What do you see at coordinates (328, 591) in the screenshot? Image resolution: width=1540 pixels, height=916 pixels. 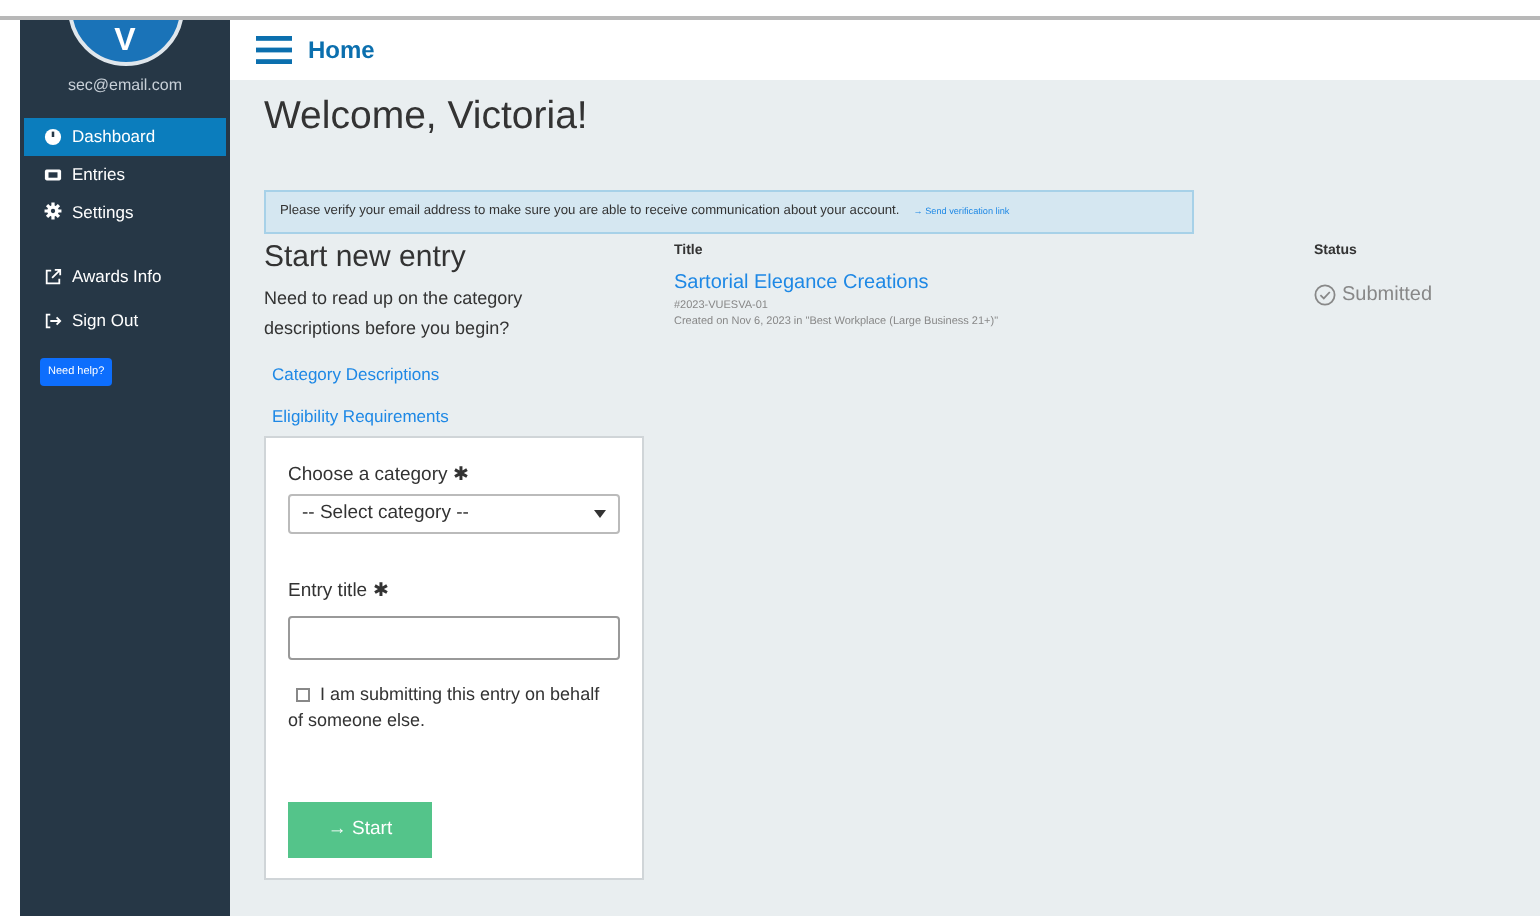 I see `field-label: Entry title` at bounding box center [328, 591].